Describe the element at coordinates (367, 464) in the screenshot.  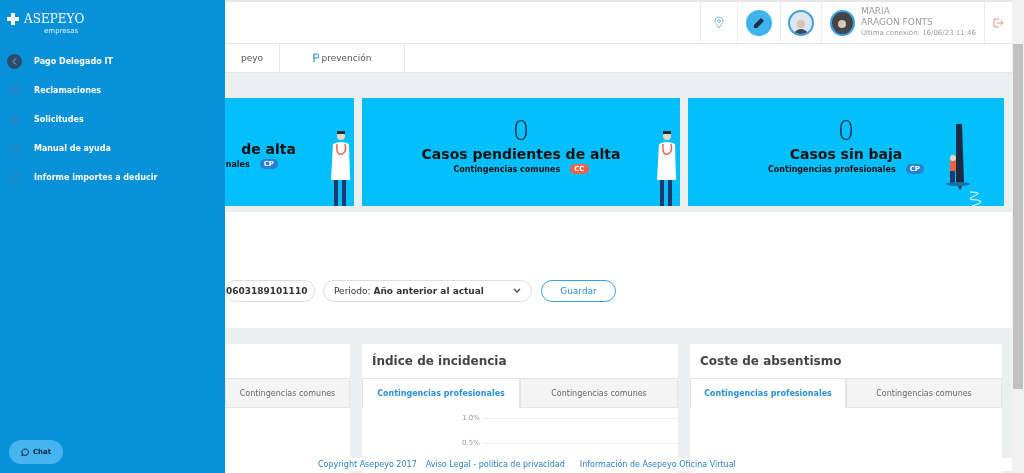
I see `footer-link: Copyright Asepeyo 2017` at that location.